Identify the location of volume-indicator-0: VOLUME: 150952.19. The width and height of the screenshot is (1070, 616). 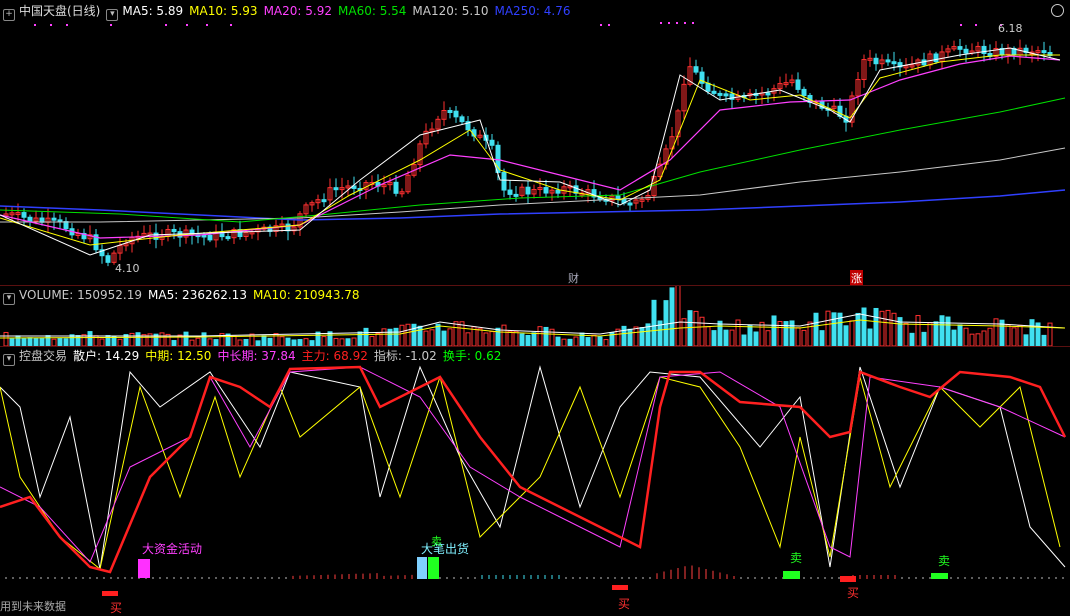
(80, 295).